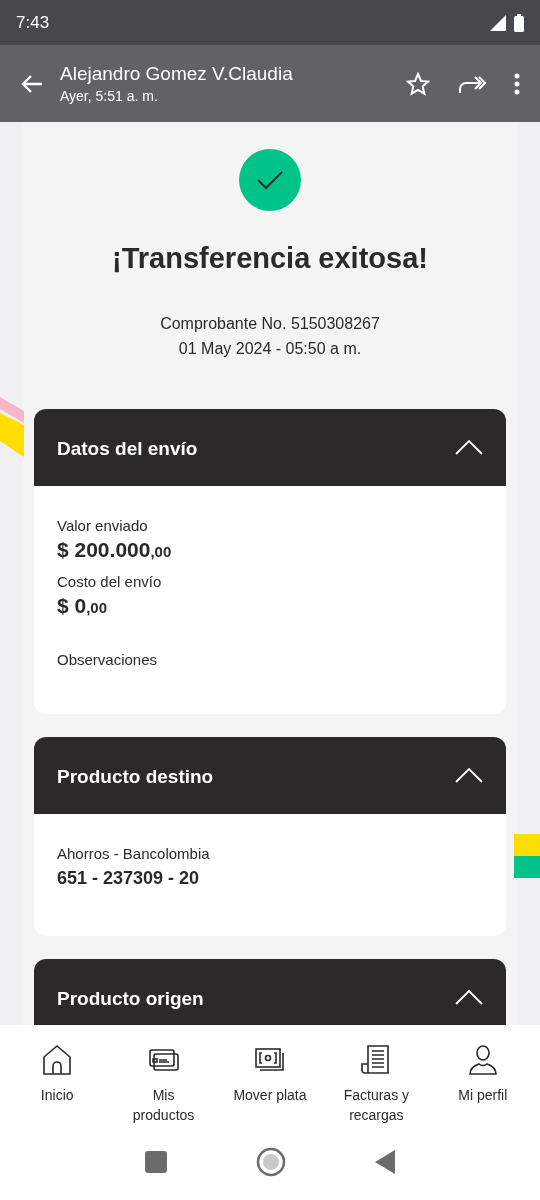 This screenshot has height=1200, width=540. What do you see at coordinates (270, 180) in the screenshot?
I see `success-check-icon` at bounding box center [270, 180].